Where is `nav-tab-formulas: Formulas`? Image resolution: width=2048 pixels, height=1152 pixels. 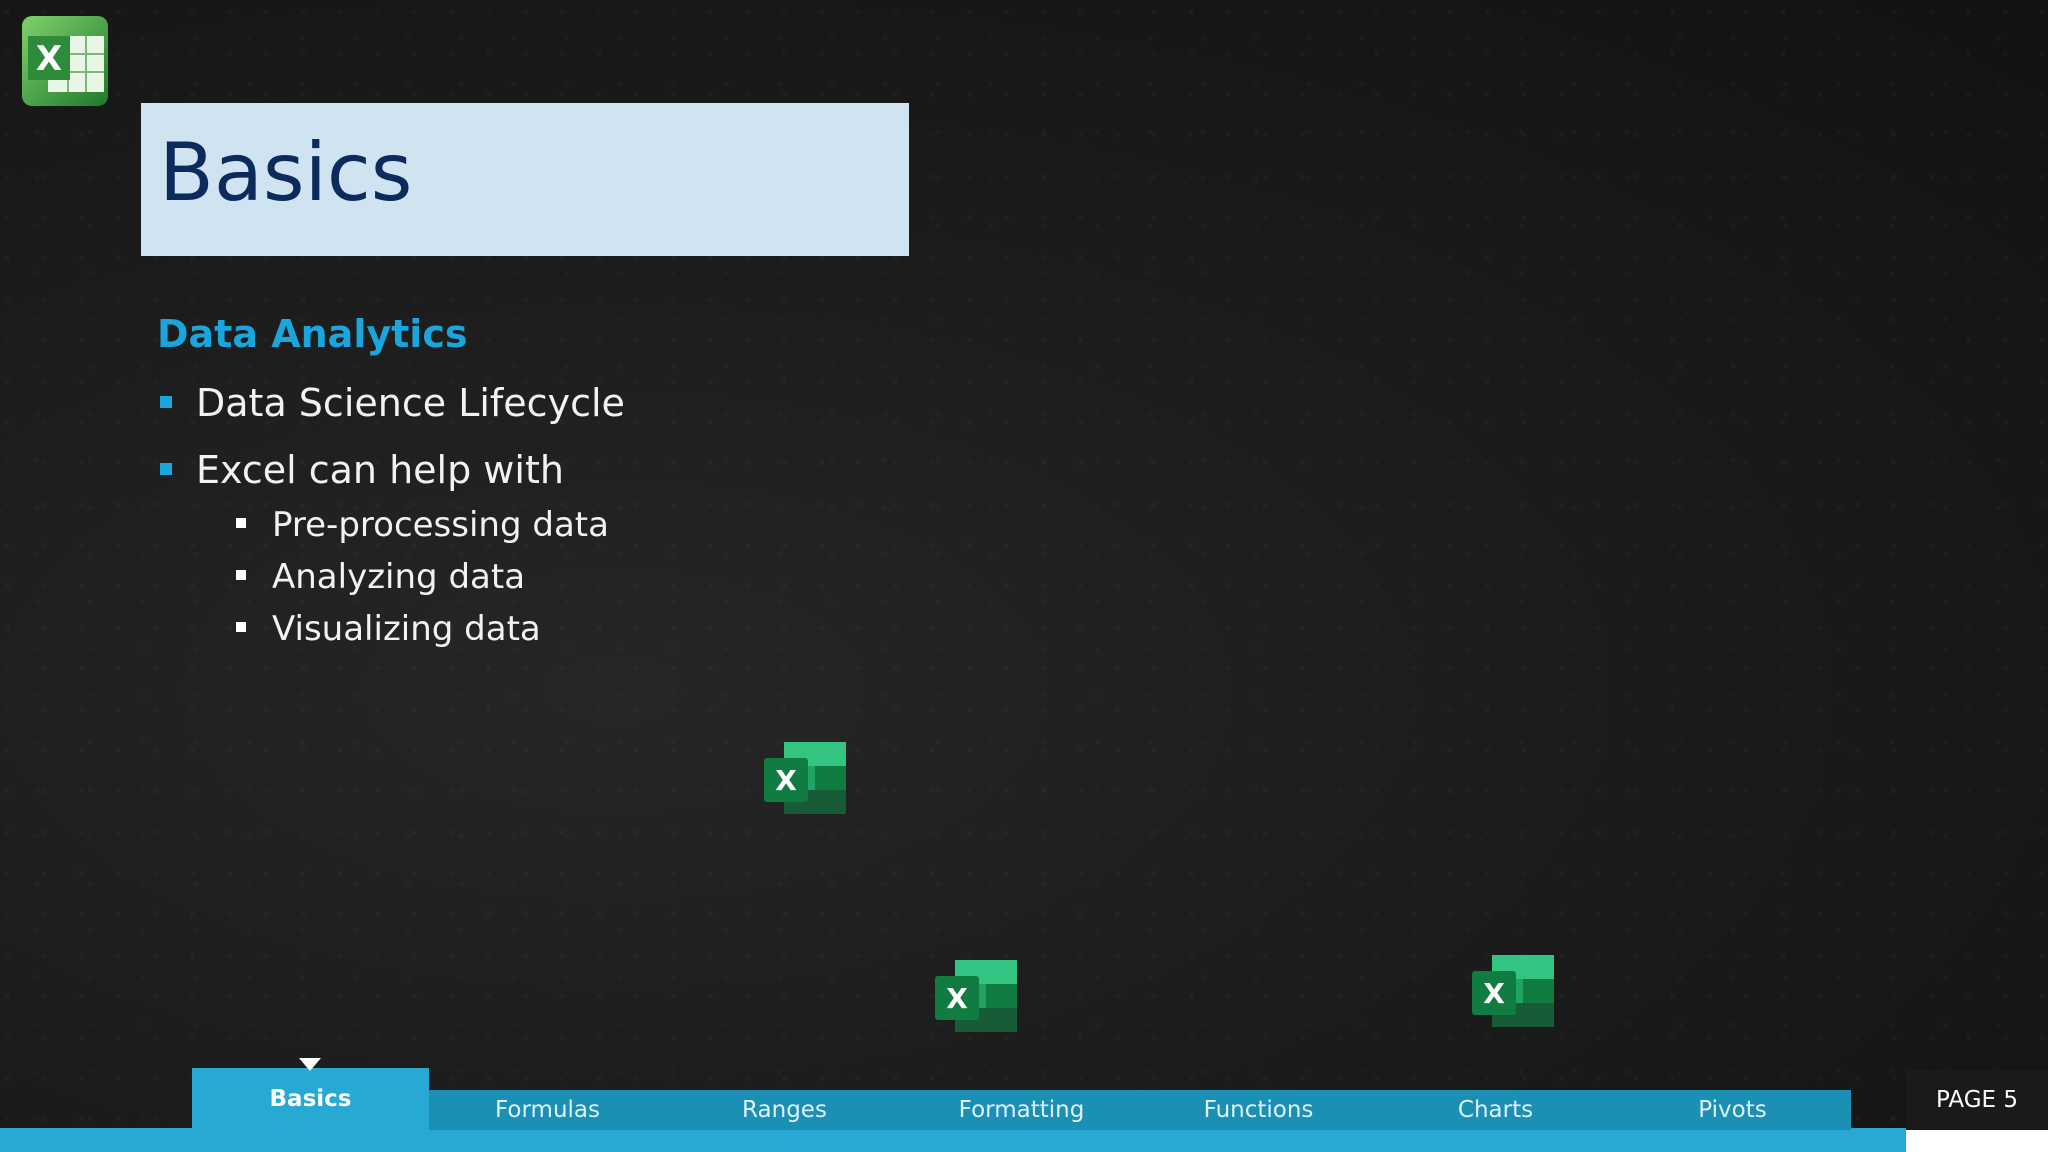
nav-tab-formulas: Formulas is located at coordinates (547, 1110).